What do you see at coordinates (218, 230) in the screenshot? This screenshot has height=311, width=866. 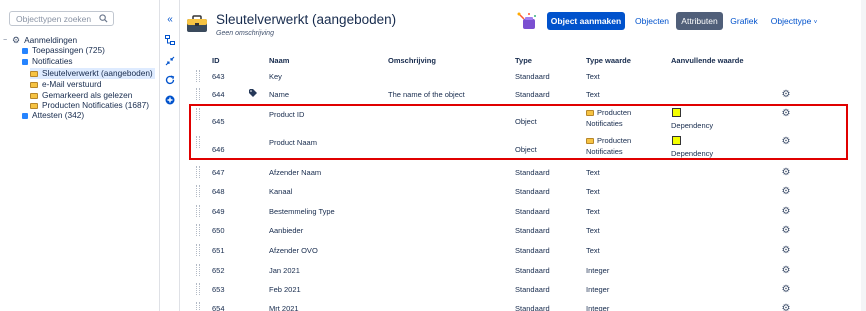 I see `cell-id: 650` at bounding box center [218, 230].